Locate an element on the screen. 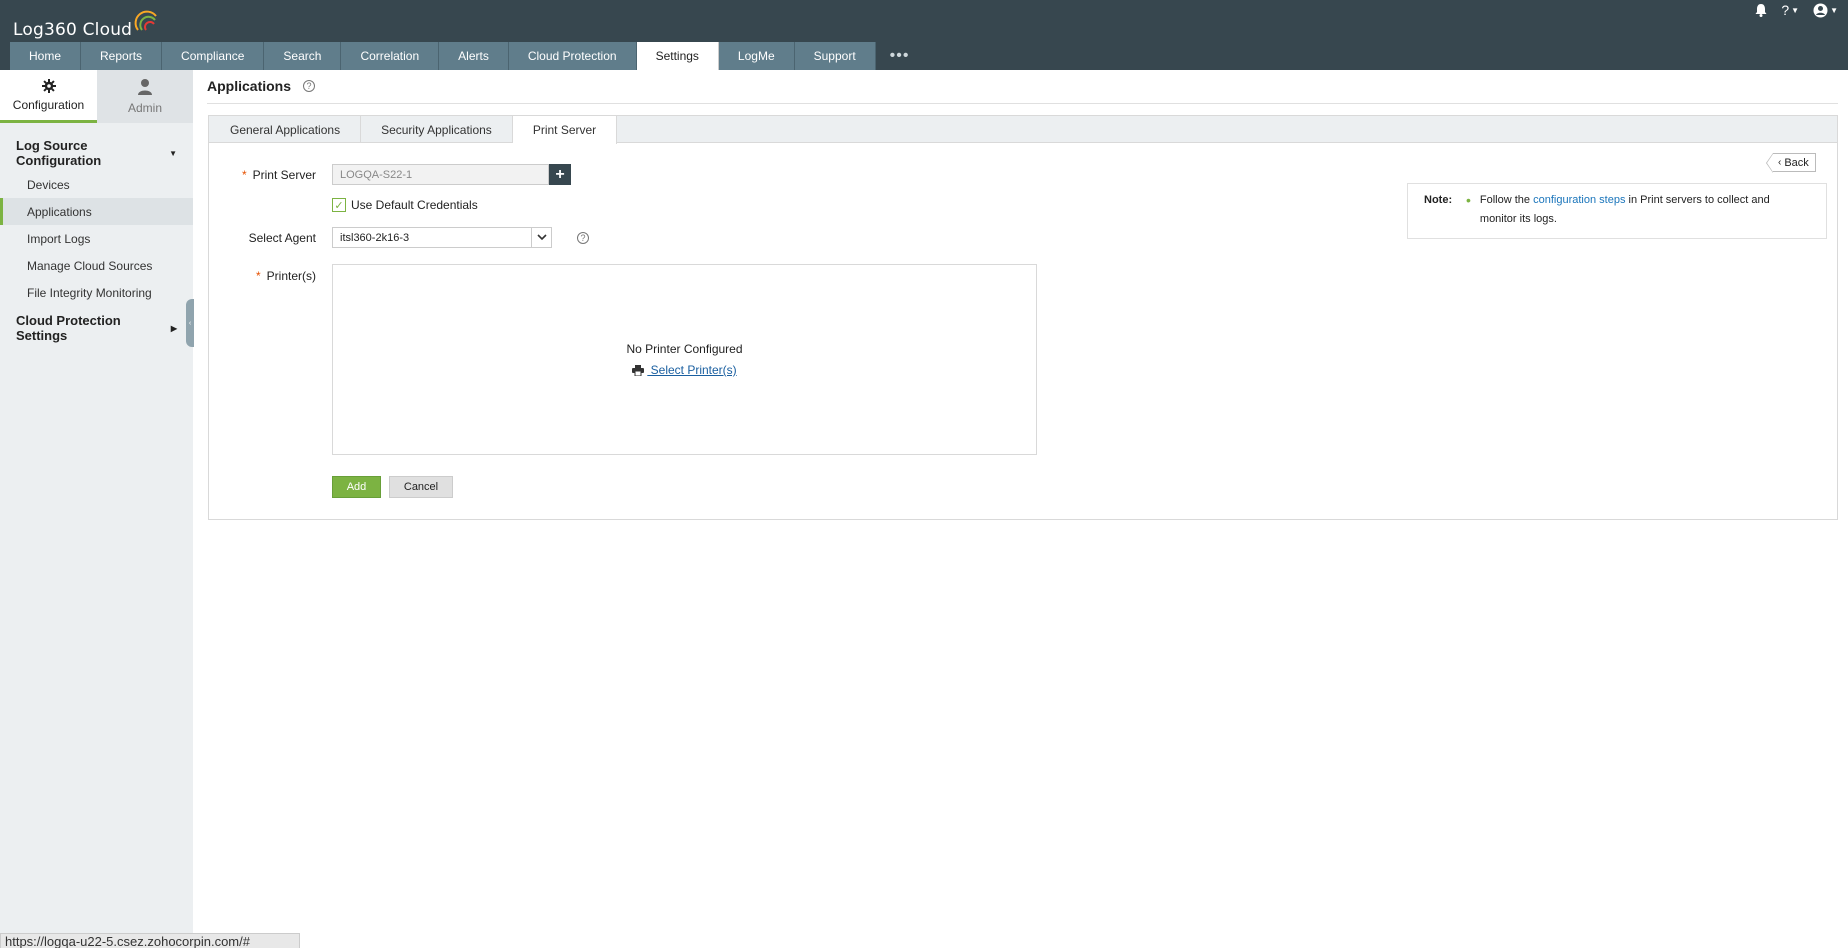  nav-tab-search: Search is located at coordinates (303, 56).